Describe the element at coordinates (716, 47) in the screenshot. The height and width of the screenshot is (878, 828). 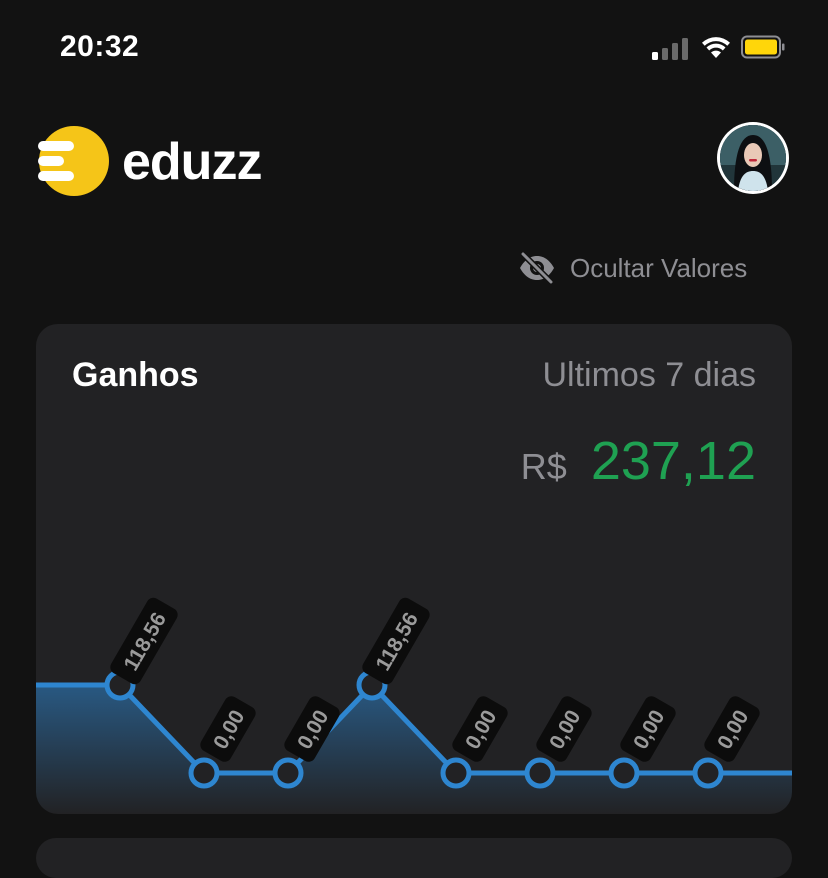
I see `wifi-icon` at that location.